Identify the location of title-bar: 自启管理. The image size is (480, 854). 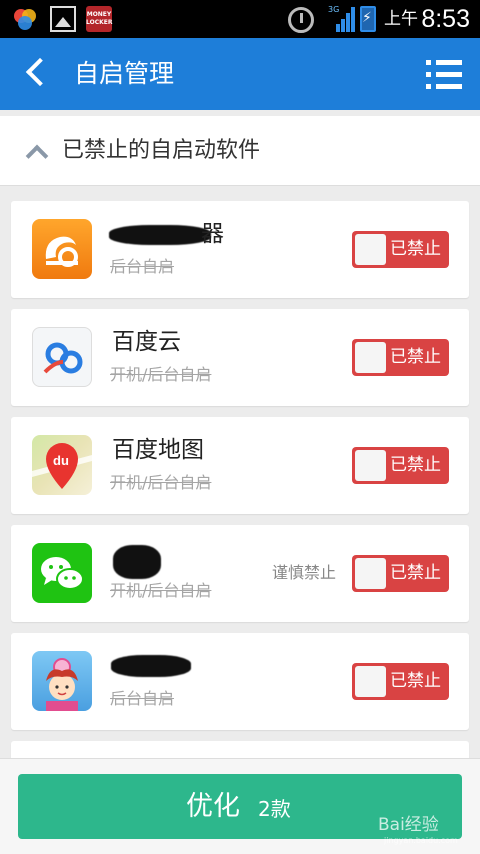
(240, 74).